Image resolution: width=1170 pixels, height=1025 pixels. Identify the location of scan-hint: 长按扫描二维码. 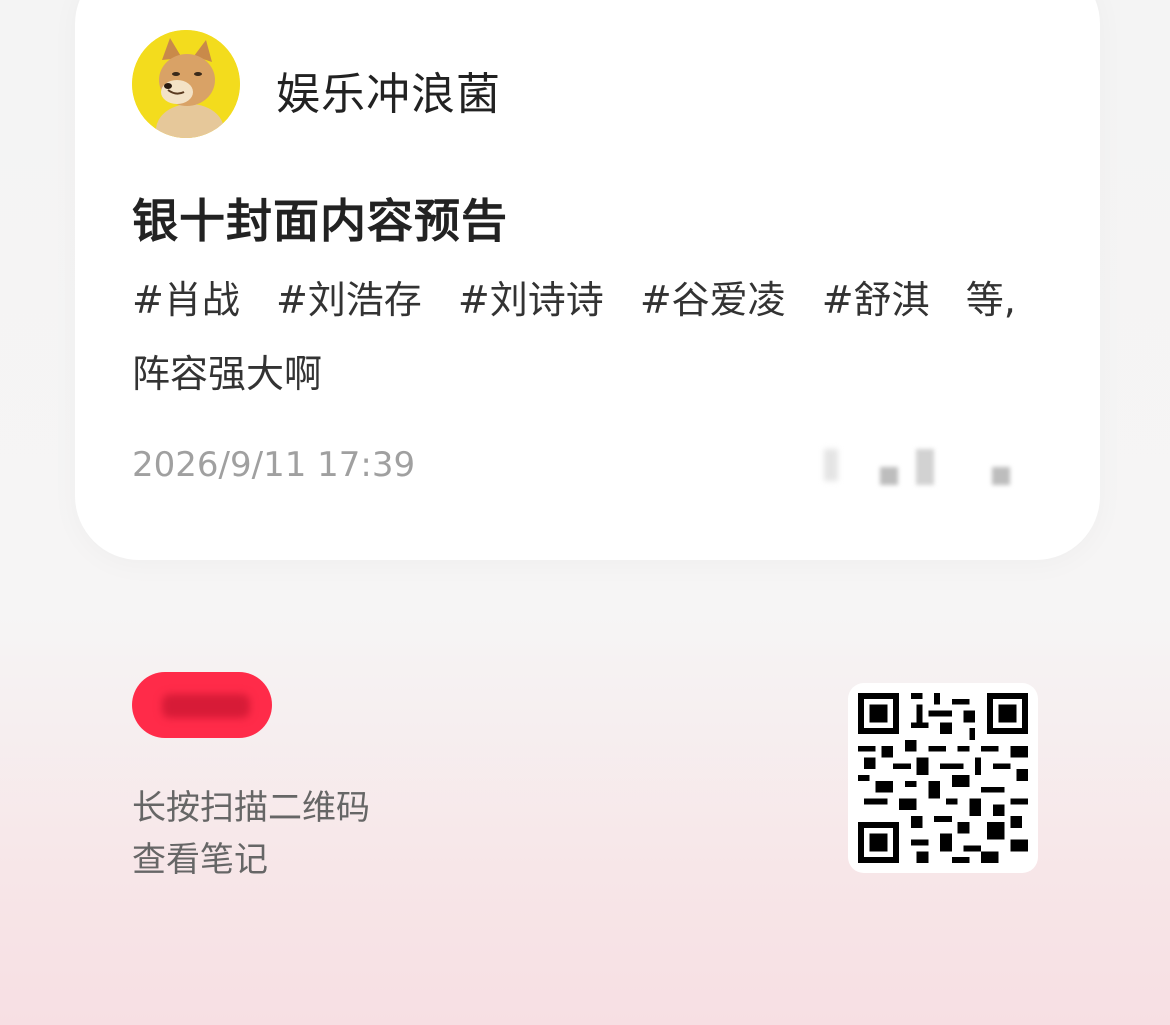
(251, 808).